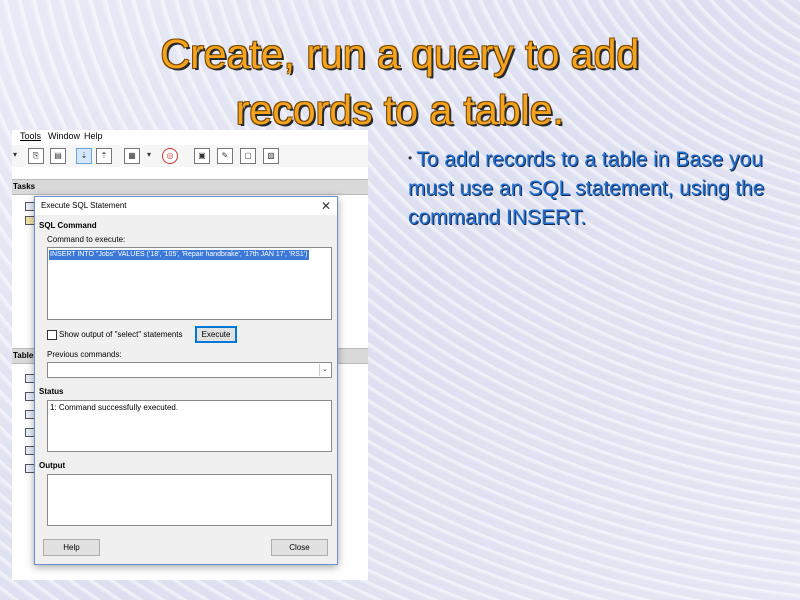 This screenshot has height=600, width=800. What do you see at coordinates (86, 239) in the screenshot?
I see `command-label: Command to execute:` at bounding box center [86, 239].